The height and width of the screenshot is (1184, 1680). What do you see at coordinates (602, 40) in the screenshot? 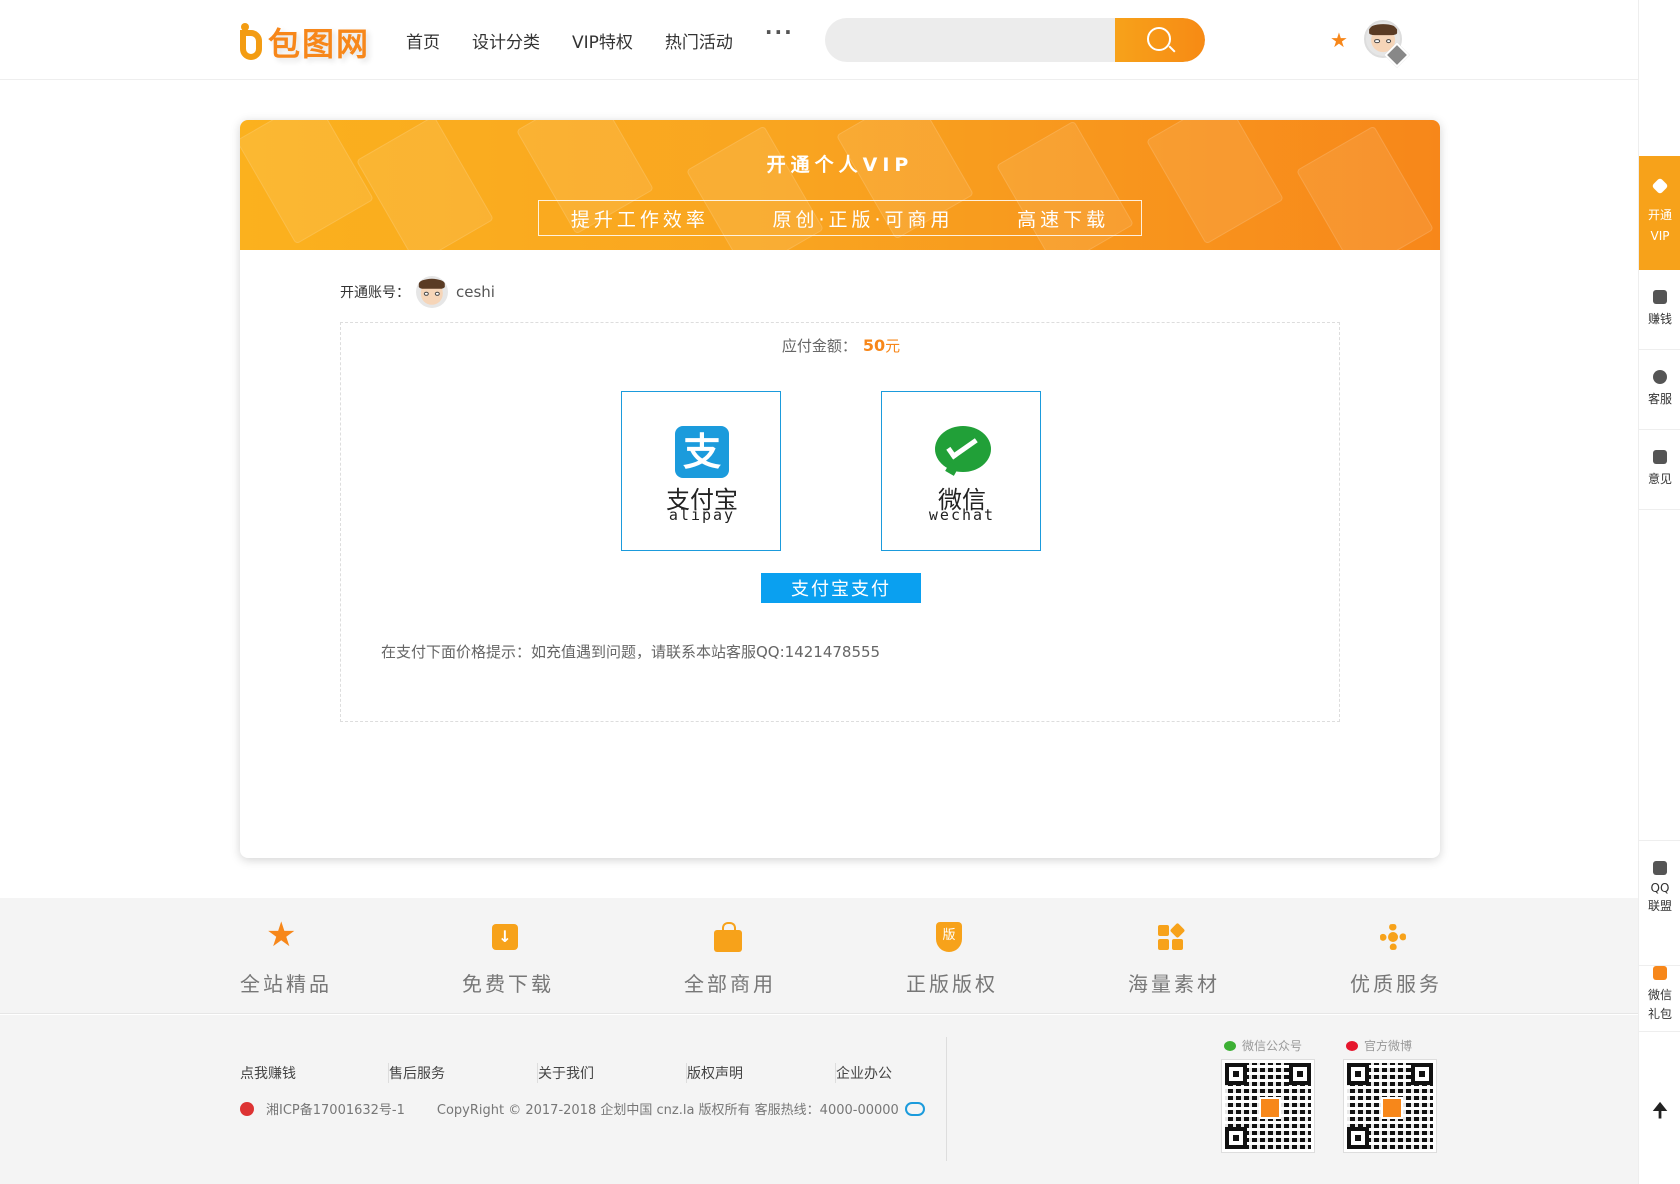
I see `nav-vip-privileges: VIP特权` at bounding box center [602, 40].